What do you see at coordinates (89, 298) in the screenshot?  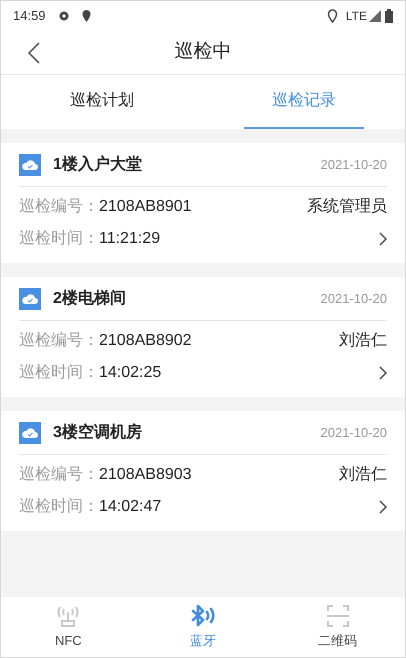 I see `location-name: 2楼电梯间` at bounding box center [89, 298].